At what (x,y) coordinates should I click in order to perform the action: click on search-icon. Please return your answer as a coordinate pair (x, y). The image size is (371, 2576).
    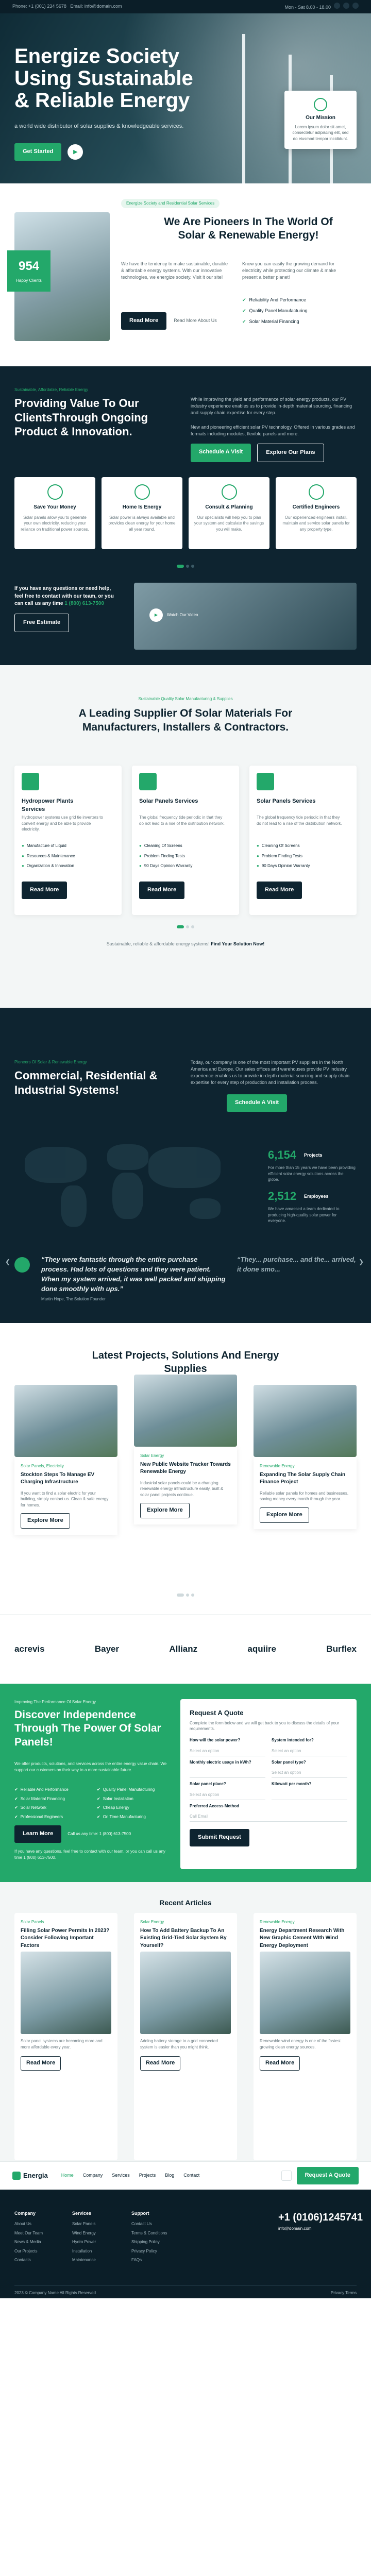
    Looking at the image, I should click on (286, 2176).